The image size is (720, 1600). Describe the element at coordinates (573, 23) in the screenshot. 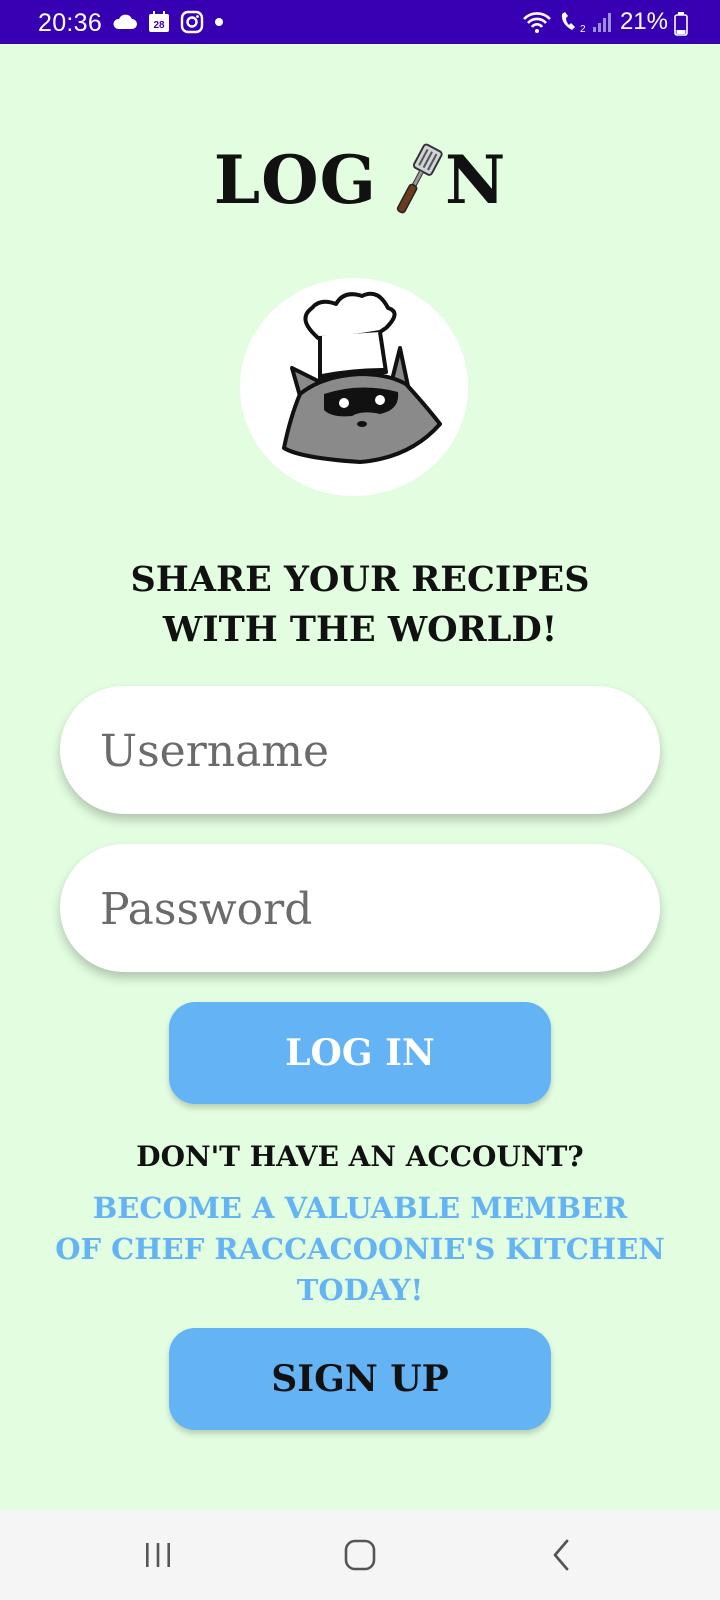

I see `wifi-calling-icon: 2` at that location.